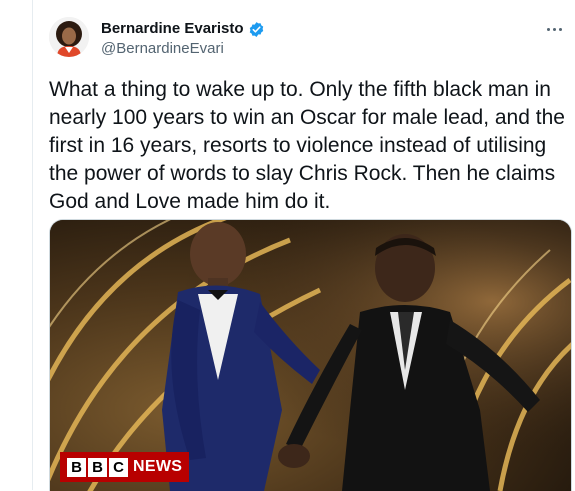 The image size is (575, 491). What do you see at coordinates (118, 467) in the screenshot?
I see `bbc-logo-block: C` at bounding box center [118, 467].